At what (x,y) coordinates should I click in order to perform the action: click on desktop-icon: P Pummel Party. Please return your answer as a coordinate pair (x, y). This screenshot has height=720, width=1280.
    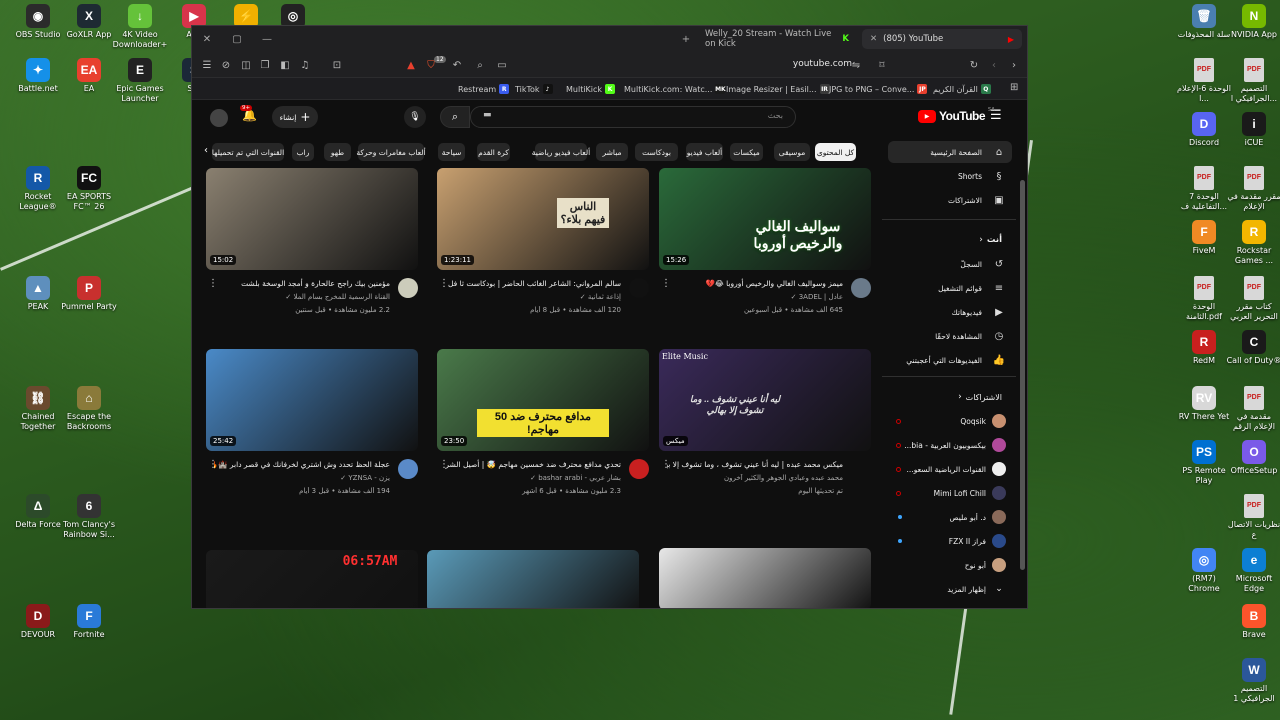
    Looking at the image, I should click on (89, 294).